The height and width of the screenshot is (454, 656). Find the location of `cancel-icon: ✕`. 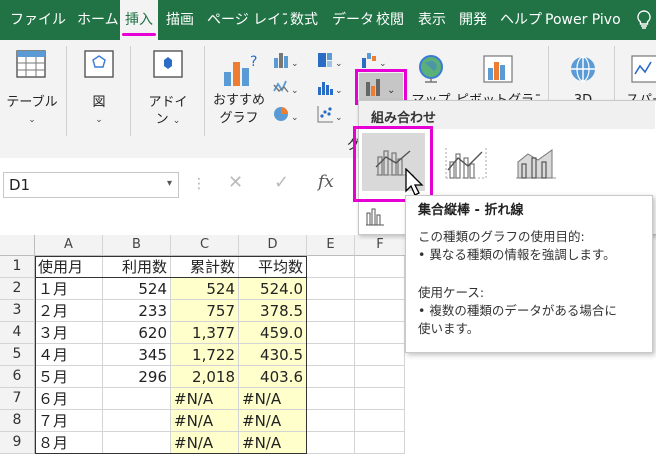

cancel-icon: ✕ is located at coordinates (235, 182).